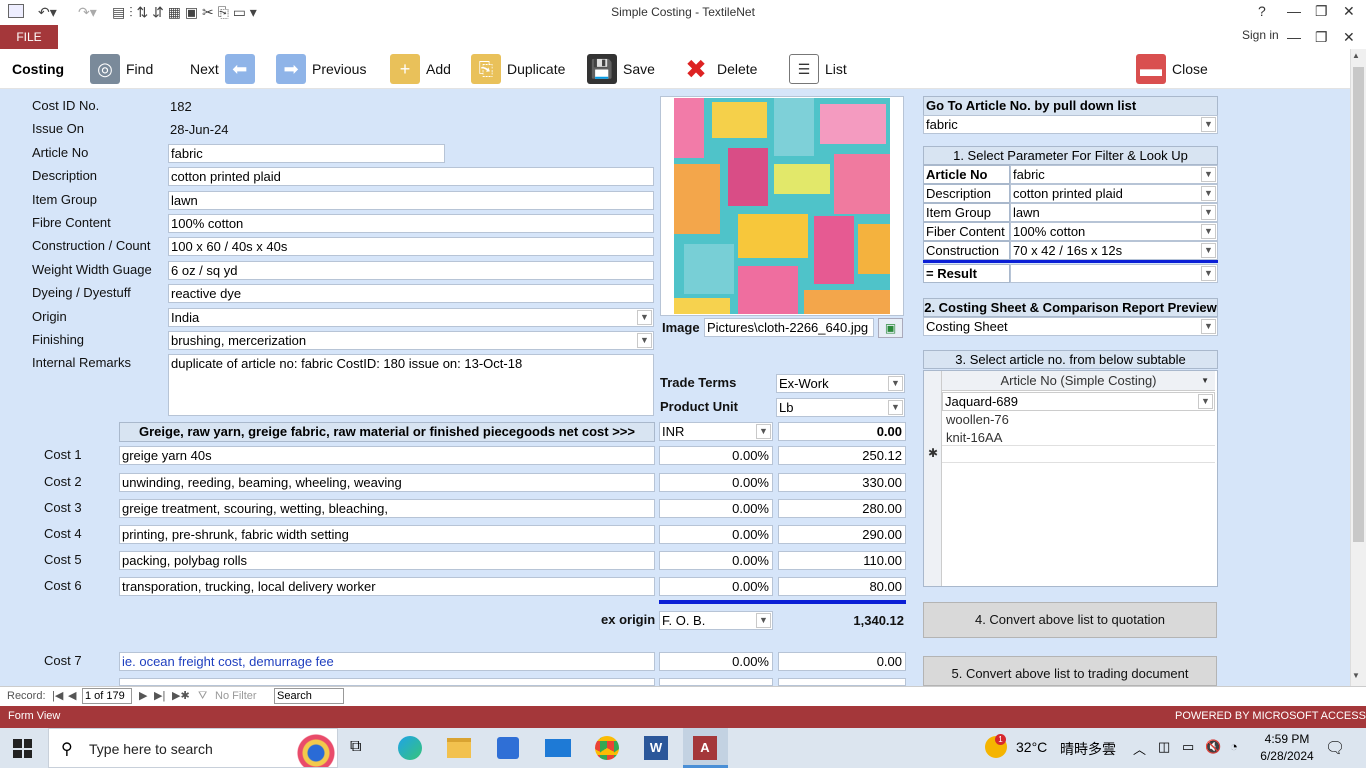 The height and width of the screenshot is (768, 1366). Describe the element at coordinates (1078, 401) in the screenshot. I see `subtable-row: Jaquard-689 ▼` at that location.